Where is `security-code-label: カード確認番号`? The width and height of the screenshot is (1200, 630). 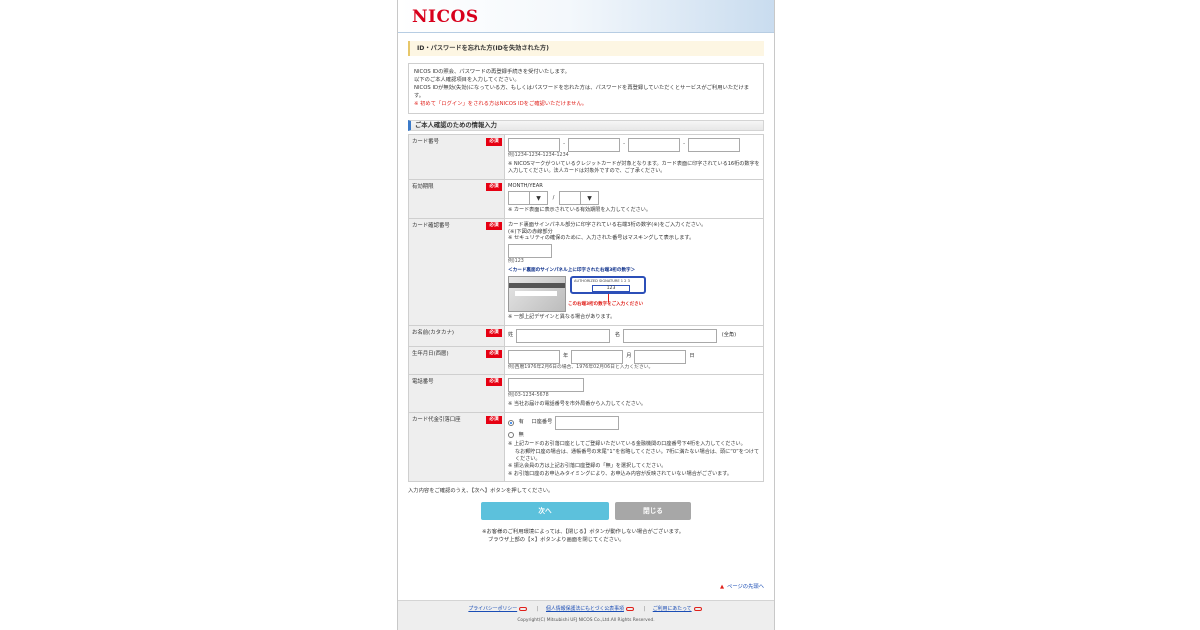
security-code-label: カード確認番号 is located at coordinates (431, 225).